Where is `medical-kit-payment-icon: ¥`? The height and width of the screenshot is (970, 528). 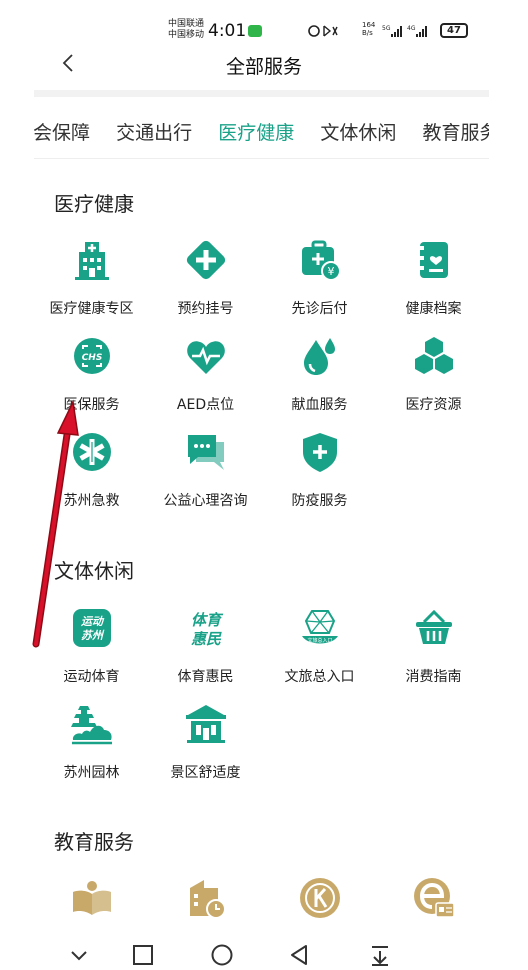
medical-kit-payment-icon: ¥ is located at coordinates (321, 260).